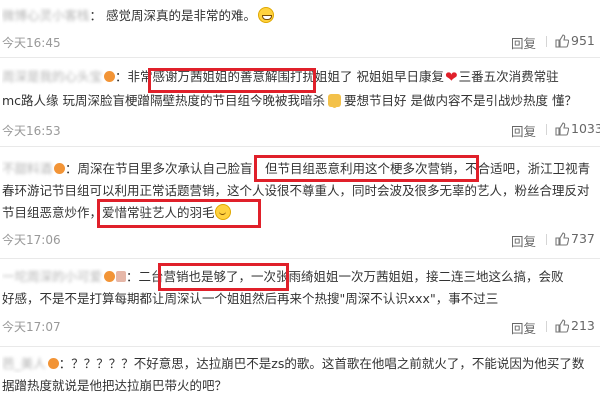 Image resolution: width=600 pixels, height=400 pixels. I want to click on comment-username: 一坨周深的小可爱, so click(52, 276).